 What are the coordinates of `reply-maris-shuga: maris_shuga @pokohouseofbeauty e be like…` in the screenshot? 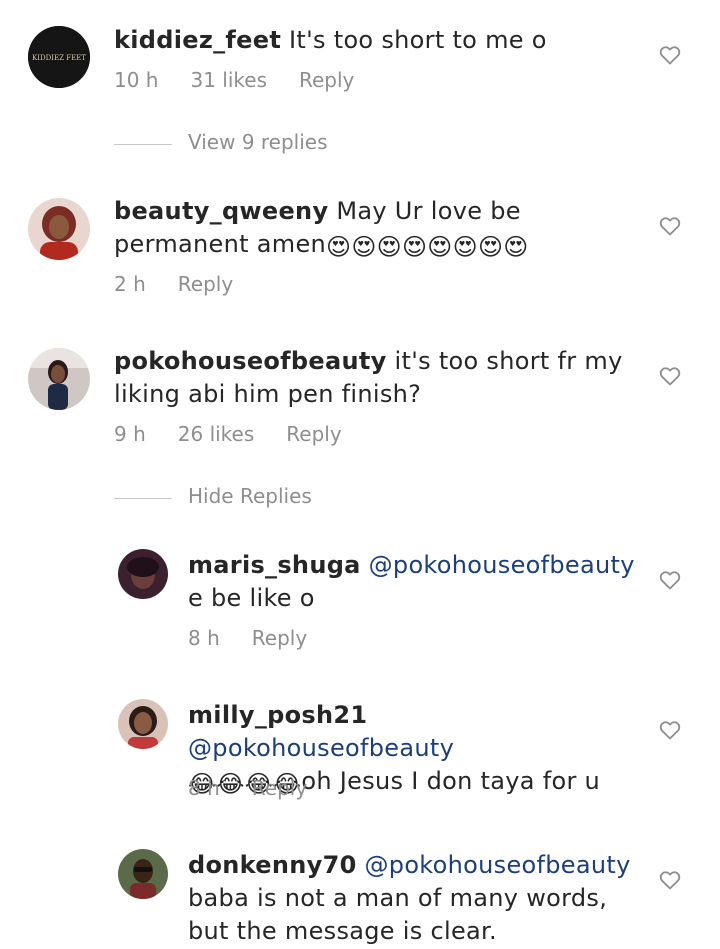 It's located at (360, 610).